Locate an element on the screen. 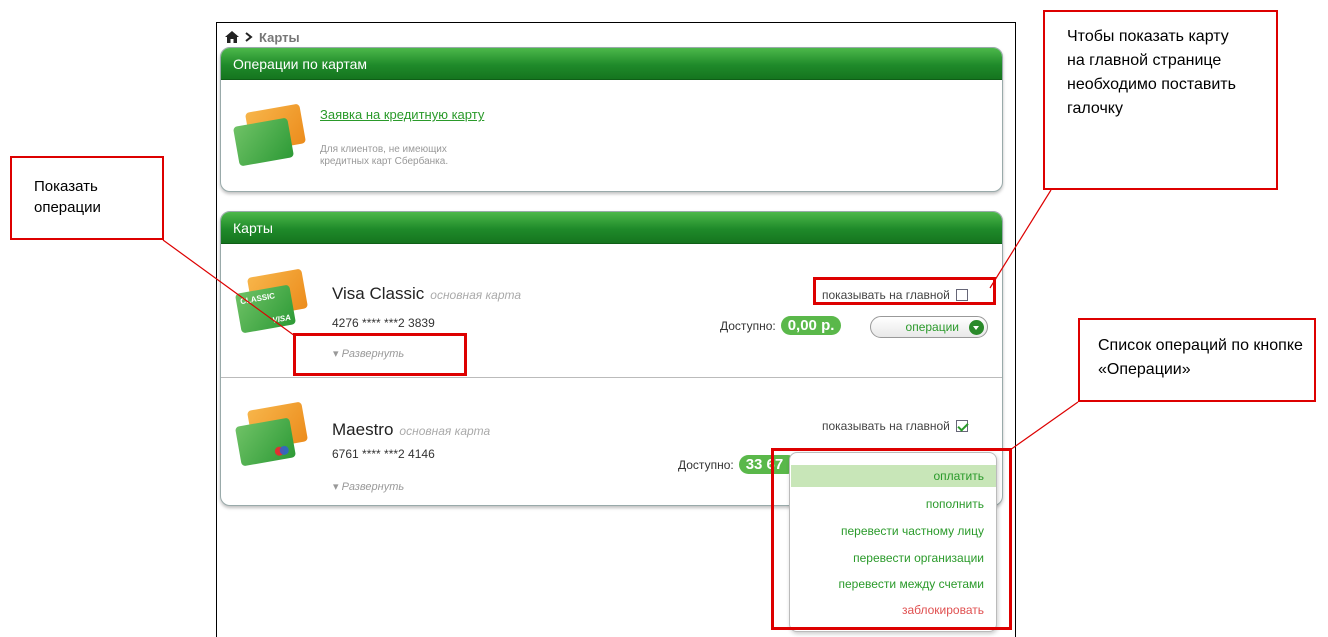 The height and width of the screenshot is (637, 1328). callout-operations-list: Список операций по кнопке «Операции» is located at coordinates (1197, 360).